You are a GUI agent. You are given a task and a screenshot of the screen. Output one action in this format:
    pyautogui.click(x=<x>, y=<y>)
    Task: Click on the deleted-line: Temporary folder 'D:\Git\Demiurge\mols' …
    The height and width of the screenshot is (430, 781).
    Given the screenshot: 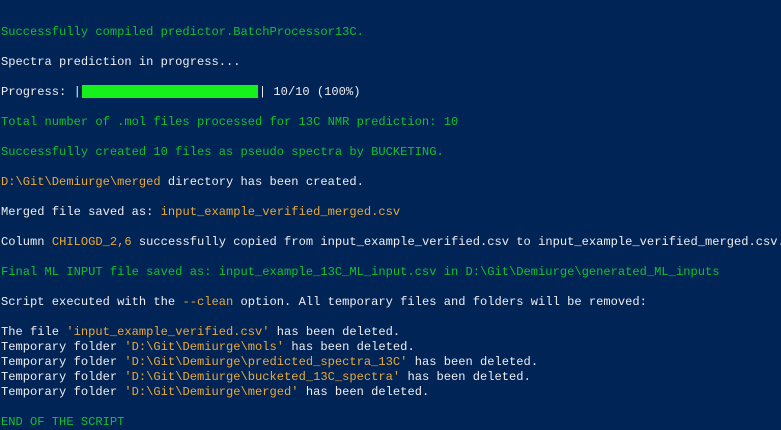 What is the action you would take?
    pyautogui.click(x=391, y=347)
    